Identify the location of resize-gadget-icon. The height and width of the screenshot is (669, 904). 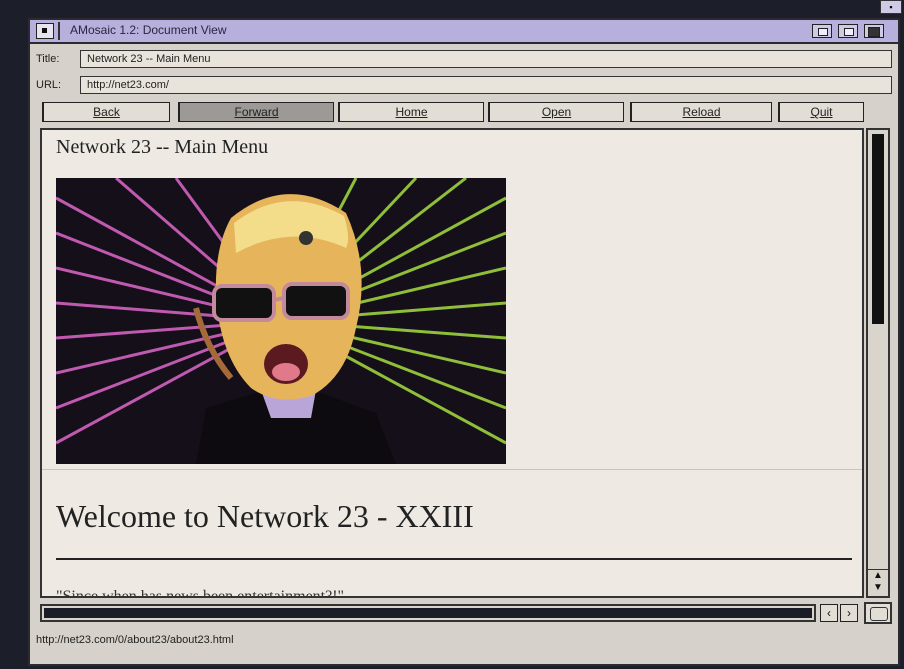
(878, 613).